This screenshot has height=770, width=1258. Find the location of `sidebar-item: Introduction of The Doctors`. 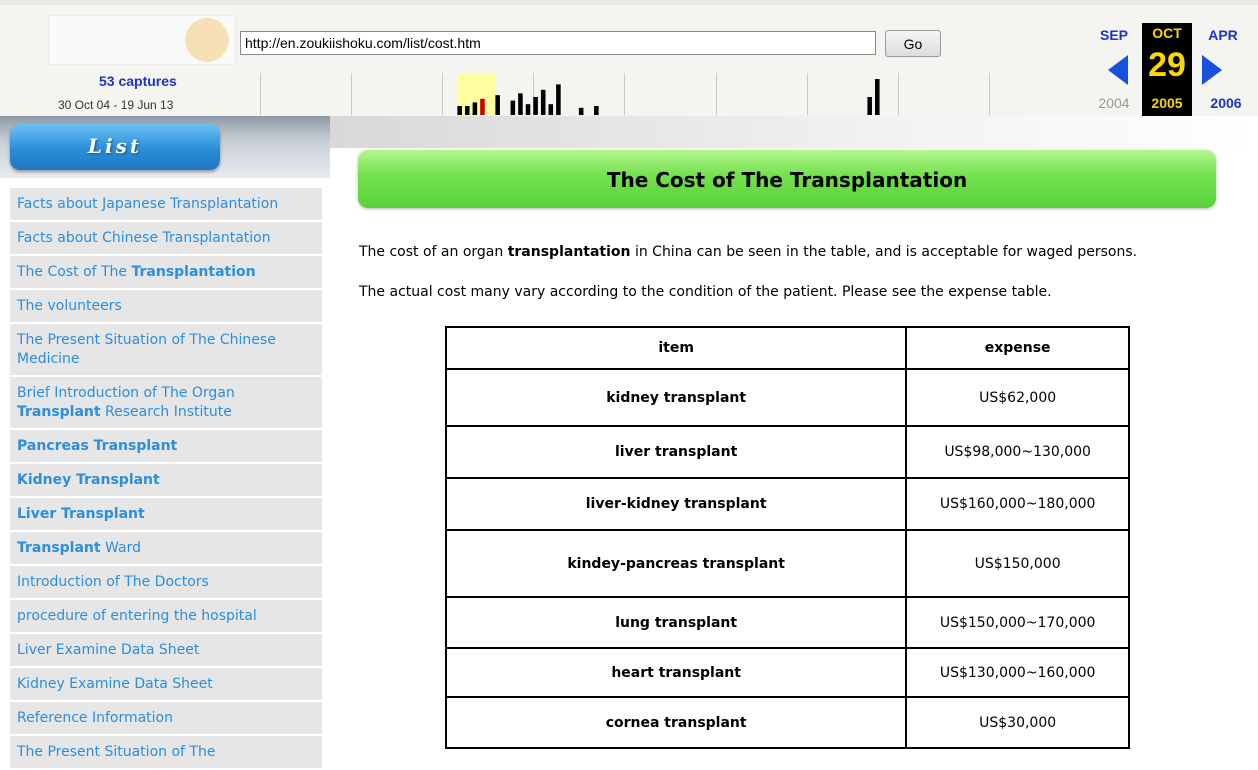

sidebar-item: Introduction of The Doctors is located at coordinates (166, 583).